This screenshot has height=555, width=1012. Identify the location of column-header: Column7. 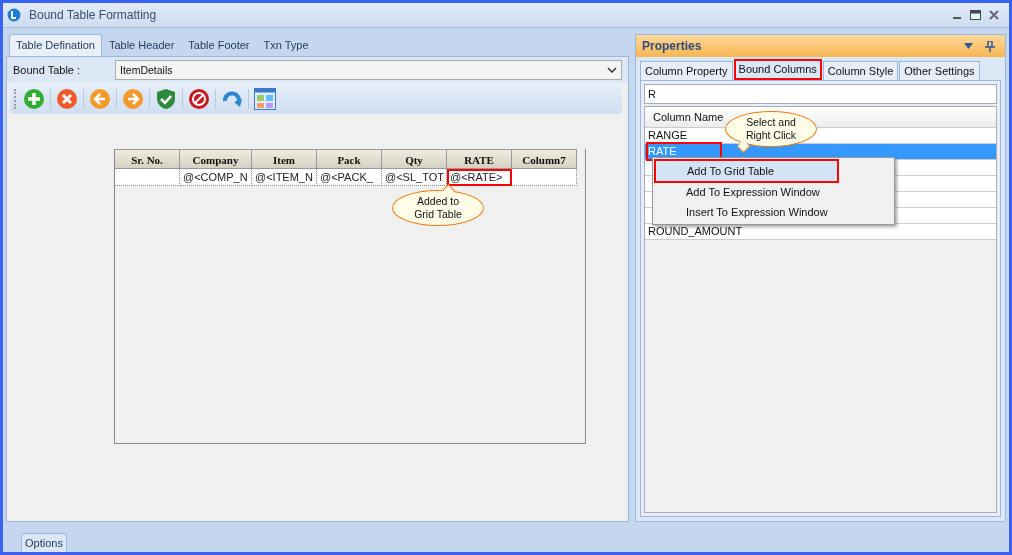
(544, 159).